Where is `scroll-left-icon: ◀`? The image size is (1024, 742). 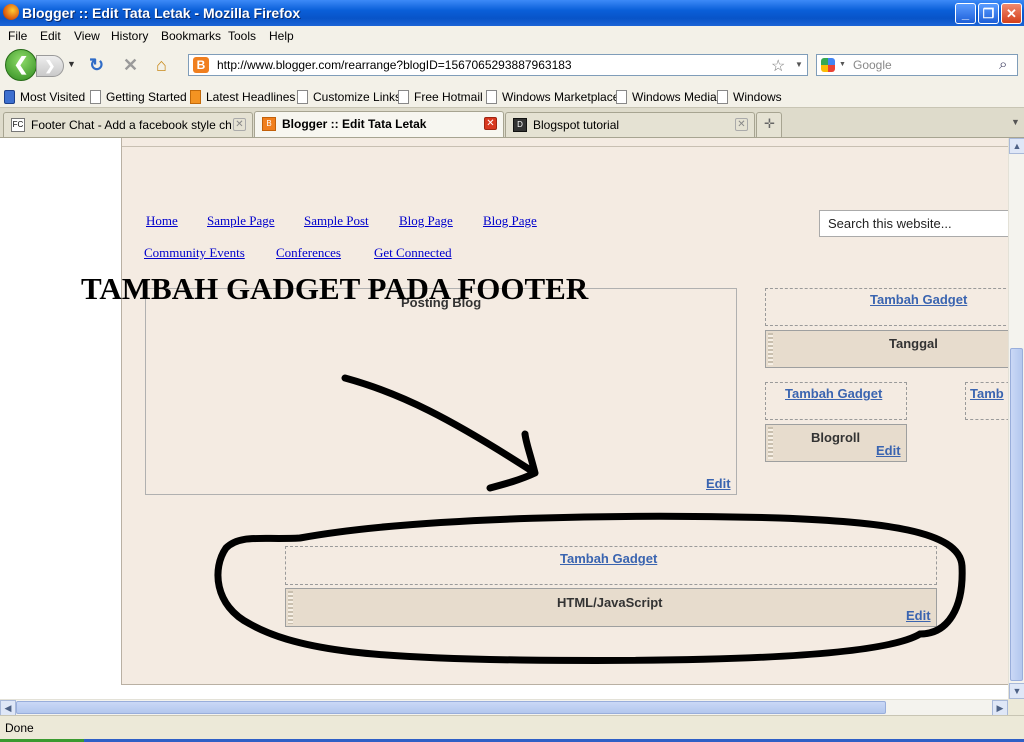 scroll-left-icon: ◀ is located at coordinates (8, 708).